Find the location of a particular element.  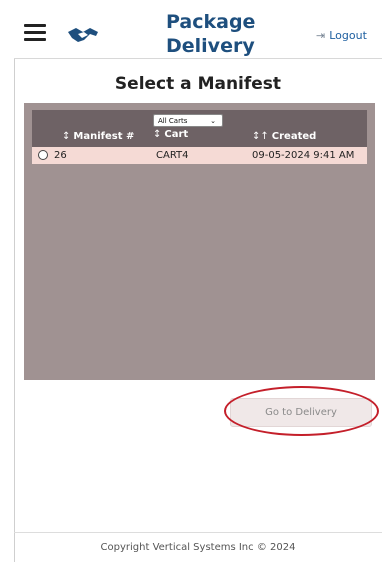

cart-filter-select: All Carts ⌄ is located at coordinates (188, 120).